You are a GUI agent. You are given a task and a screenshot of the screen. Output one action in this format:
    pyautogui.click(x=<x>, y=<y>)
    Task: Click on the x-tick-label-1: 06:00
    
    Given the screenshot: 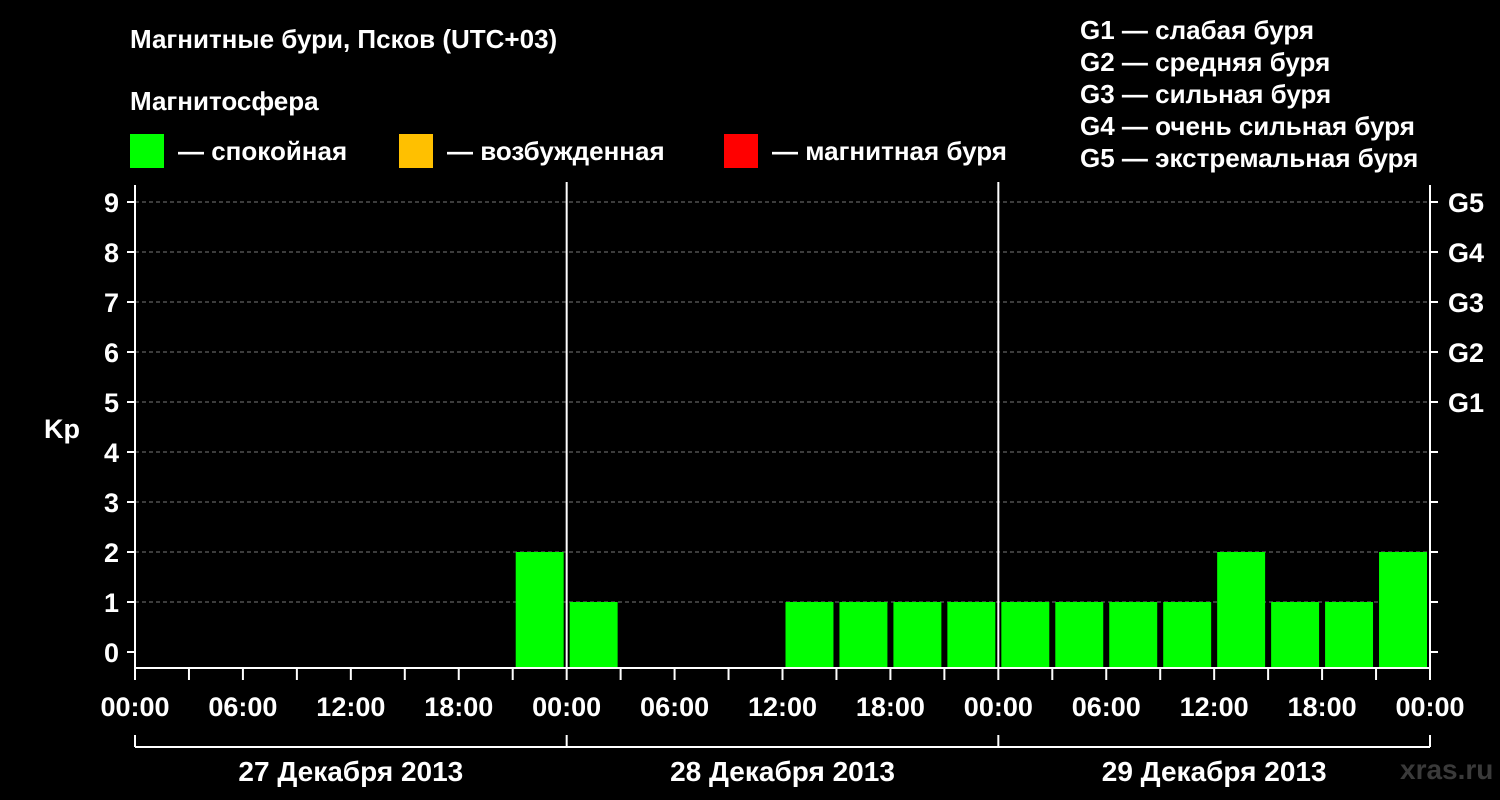 What is the action you would take?
    pyautogui.click(x=242, y=707)
    